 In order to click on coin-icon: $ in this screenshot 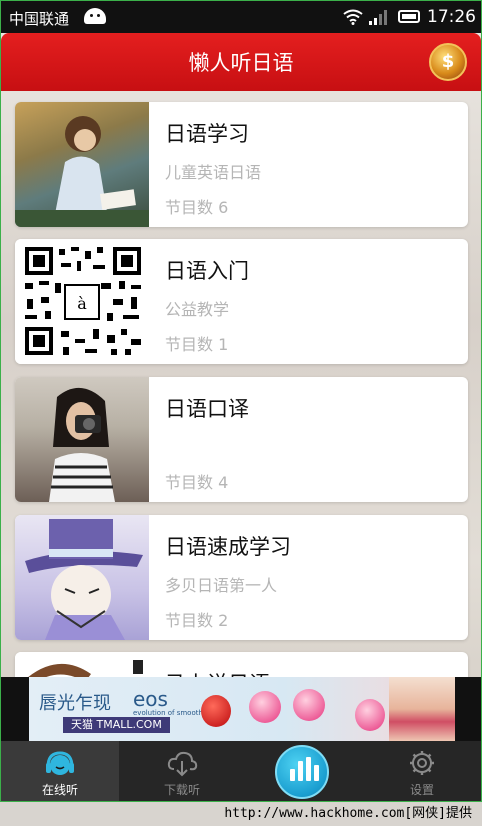, I will do `click(448, 62)`.